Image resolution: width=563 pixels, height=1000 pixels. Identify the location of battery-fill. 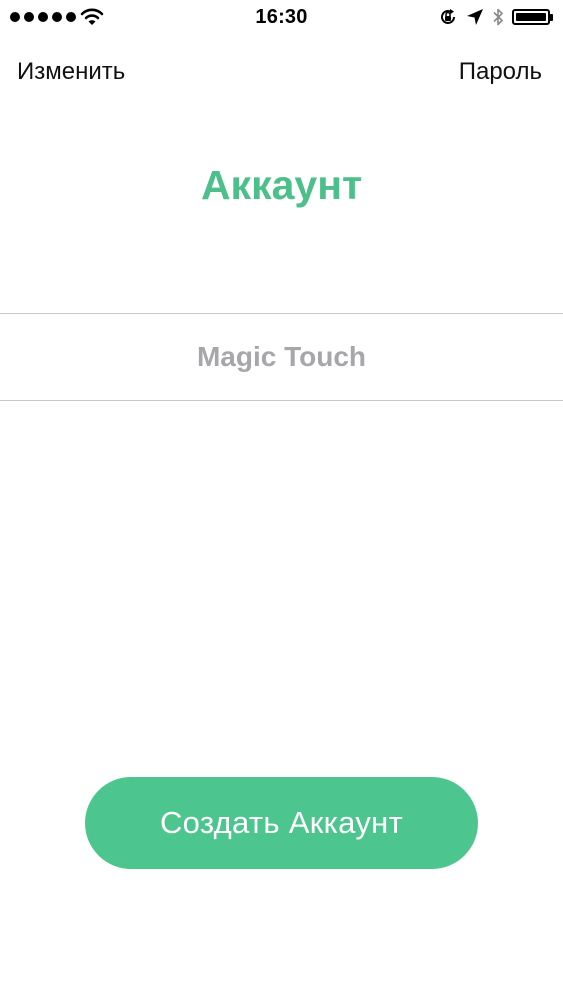
(531, 17).